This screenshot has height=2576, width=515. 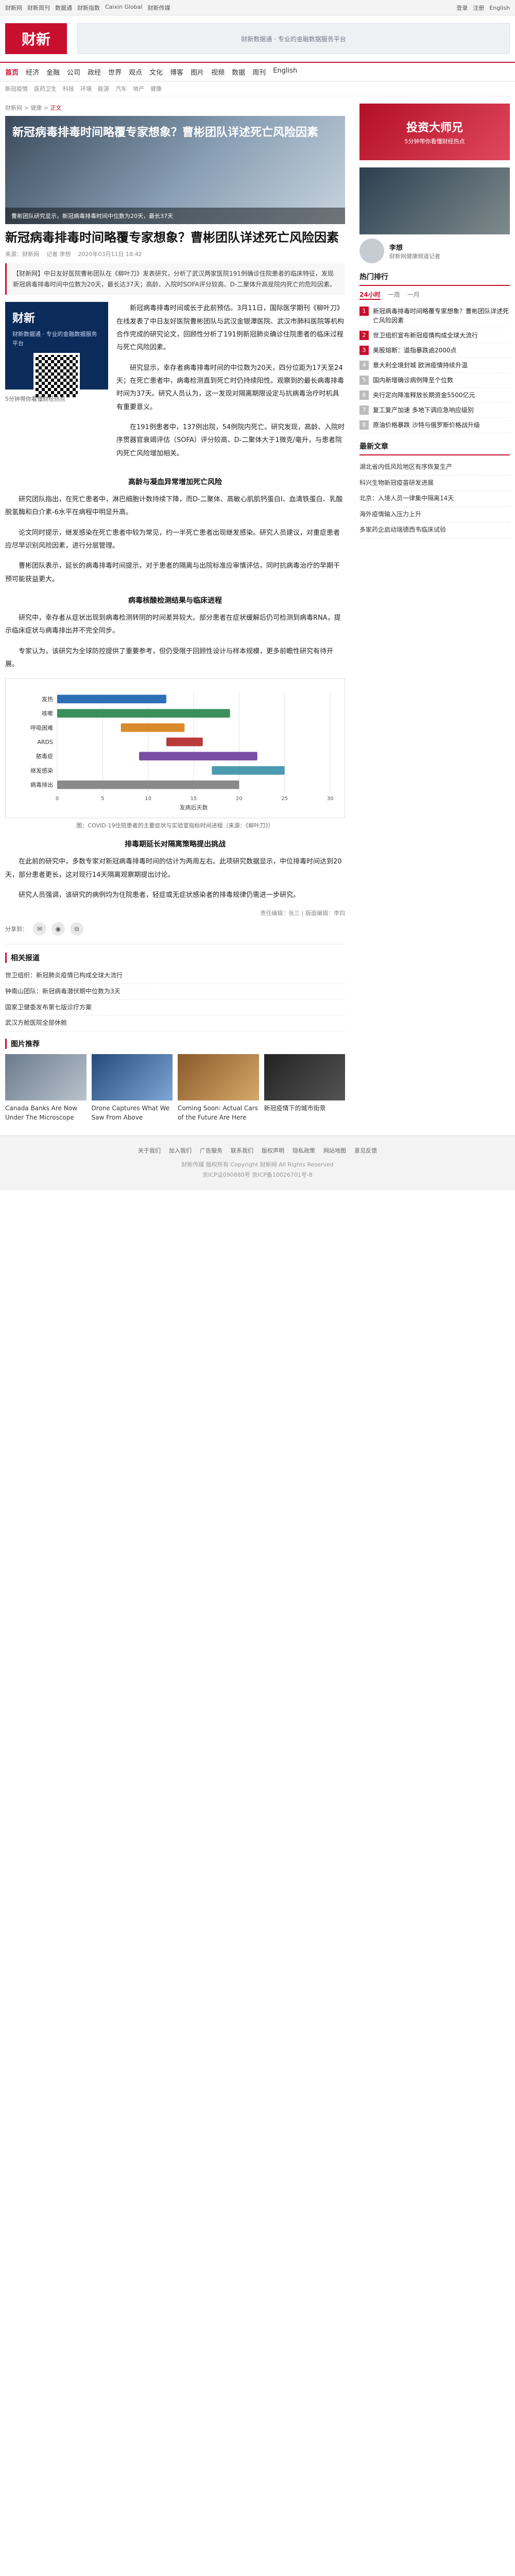 I want to click on x-tick-label: 20, so click(x=240, y=799).